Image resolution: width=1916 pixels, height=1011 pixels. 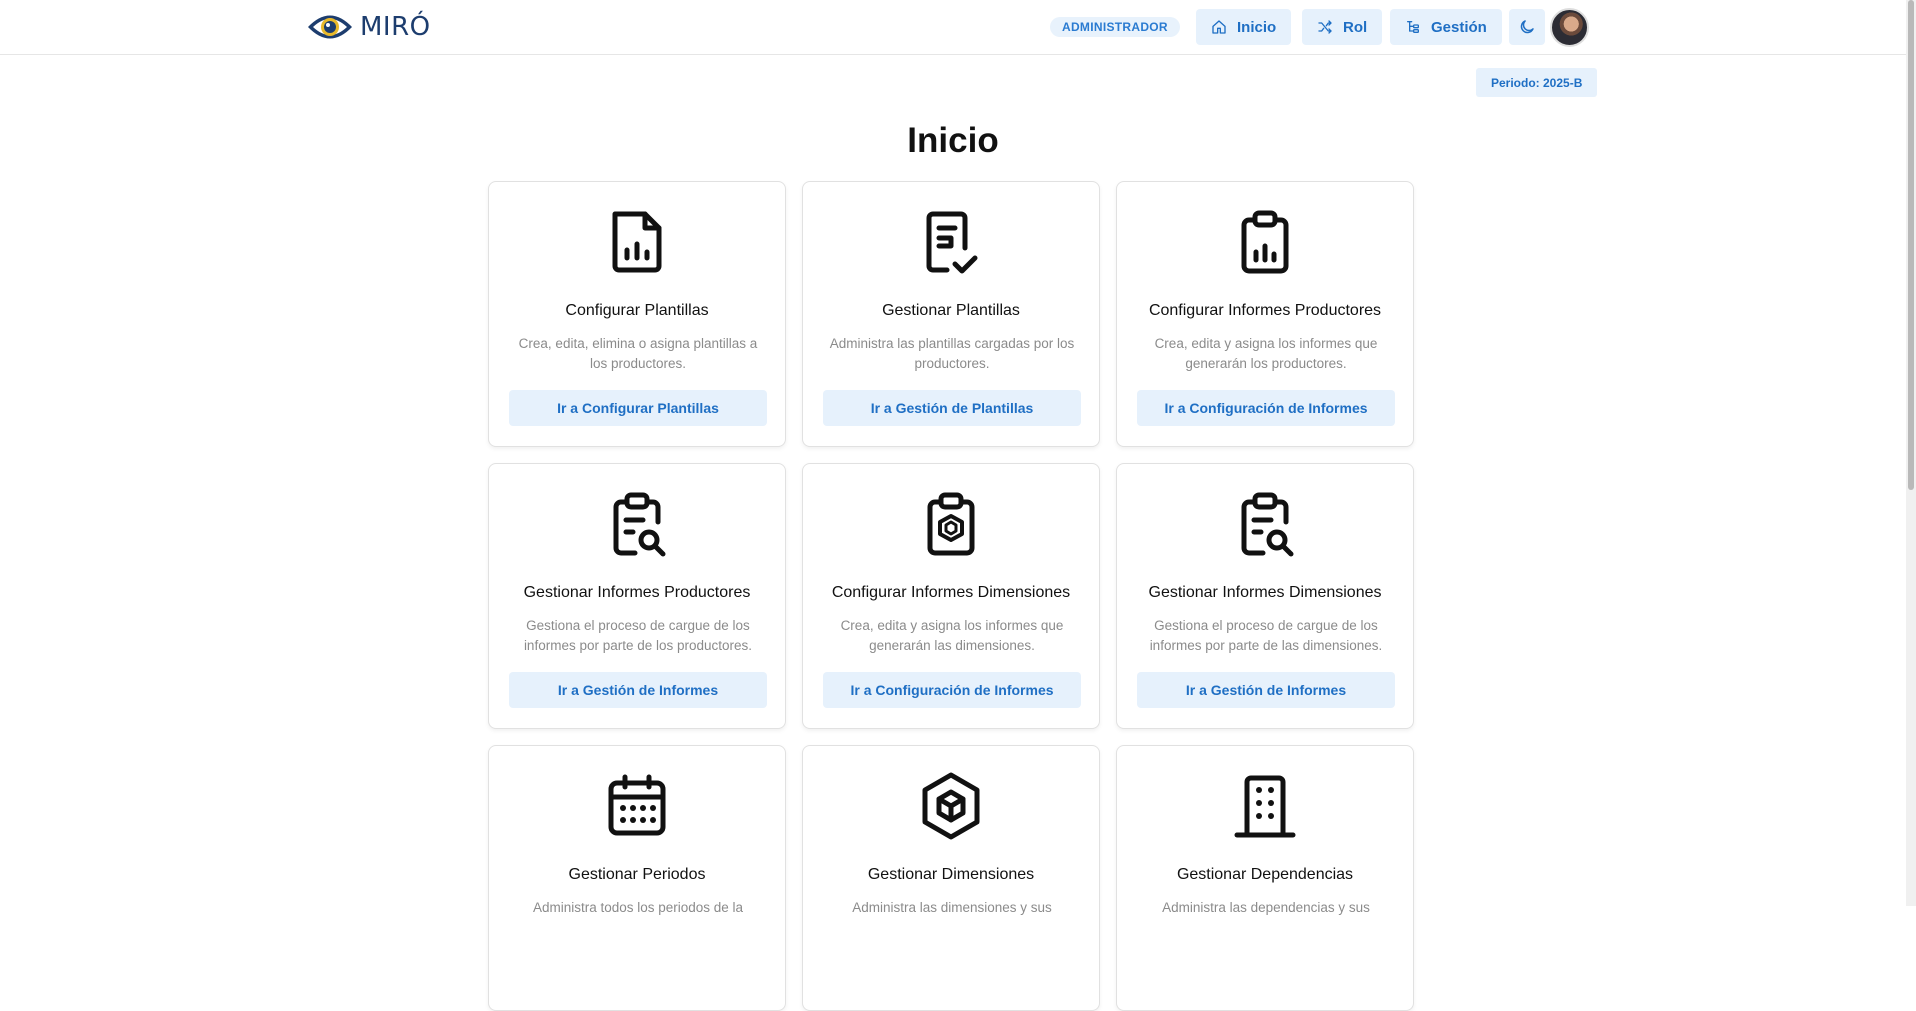 I want to click on top-navbar: MIRÓ ADMINISTRADOR Inicio Rol Gestión, so click(x=953, y=27).